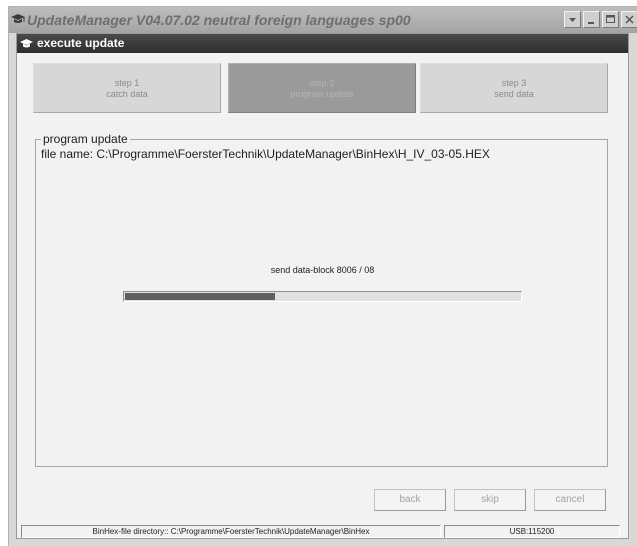 The width and height of the screenshot is (637, 546). What do you see at coordinates (322, 43) in the screenshot?
I see `dialog-titlebar: execute update` at bounding box center [322, 43].